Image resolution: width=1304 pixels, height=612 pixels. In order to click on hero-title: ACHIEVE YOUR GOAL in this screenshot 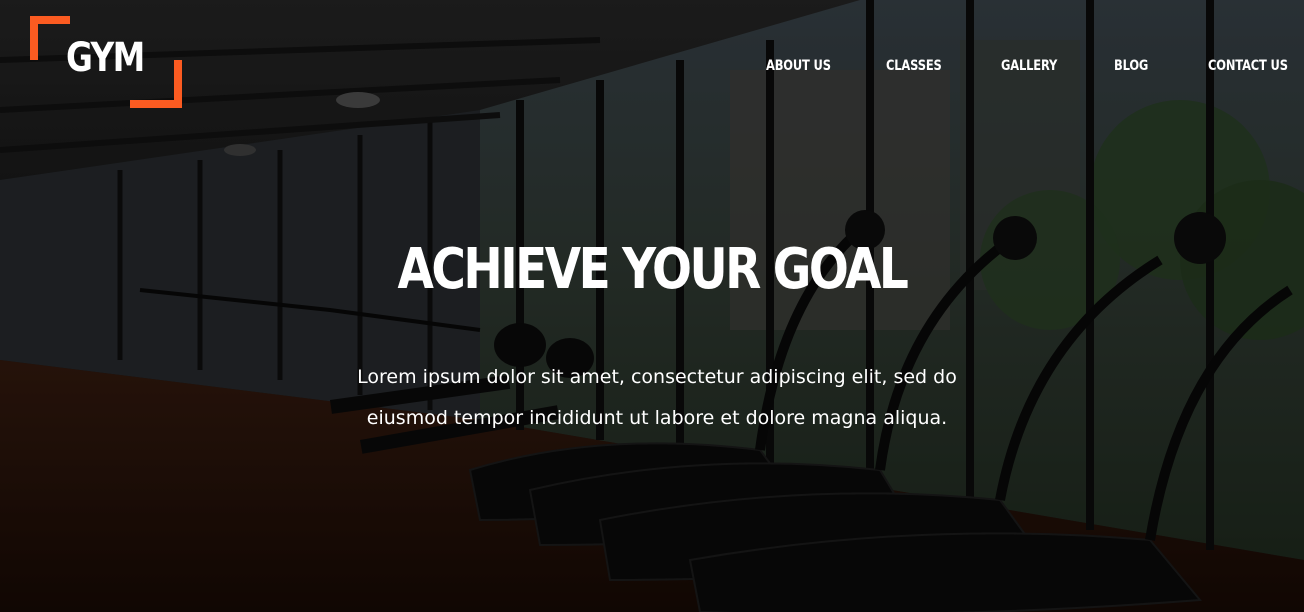, I will do `click(652, 270)`.